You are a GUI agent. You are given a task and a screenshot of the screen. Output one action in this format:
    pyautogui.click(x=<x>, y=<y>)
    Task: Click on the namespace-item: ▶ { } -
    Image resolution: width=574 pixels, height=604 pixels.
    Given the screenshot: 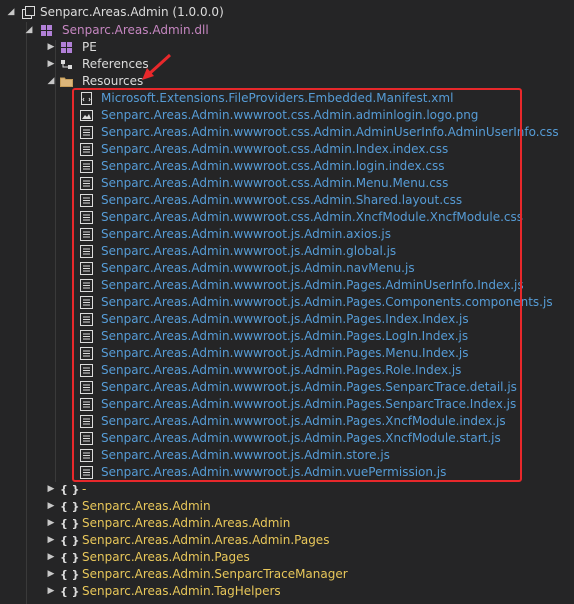 What is the action you would take?
    pyautogui.click(x=287, y=489)
    